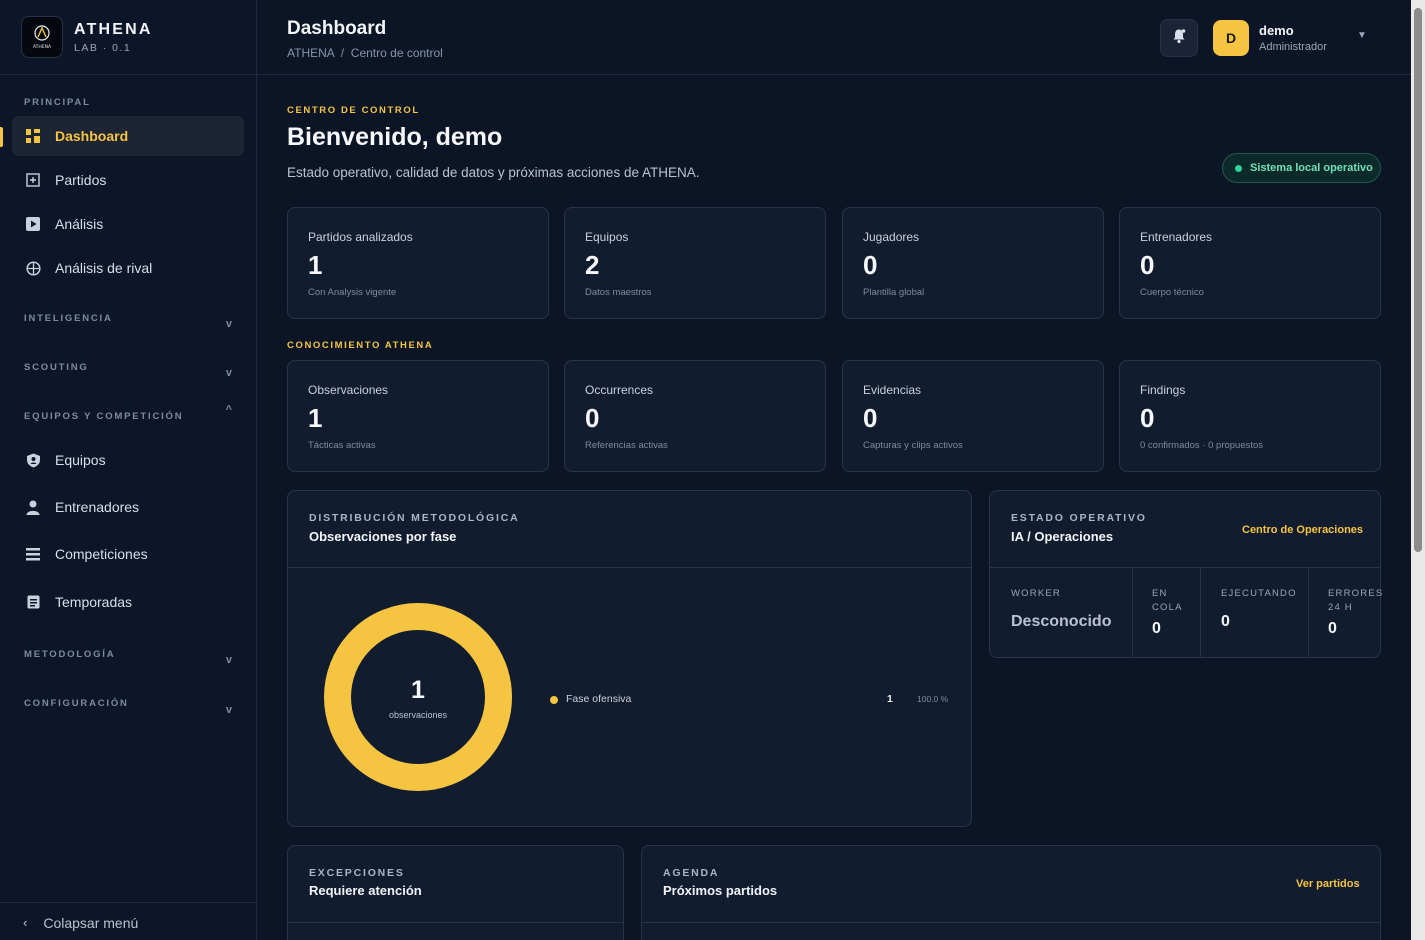 This screenshot has width=1425, height=940. Describe the element at coordinates (94, 602) in the screenshot. I see `sidebar-item-label: Temporadas` at that location.